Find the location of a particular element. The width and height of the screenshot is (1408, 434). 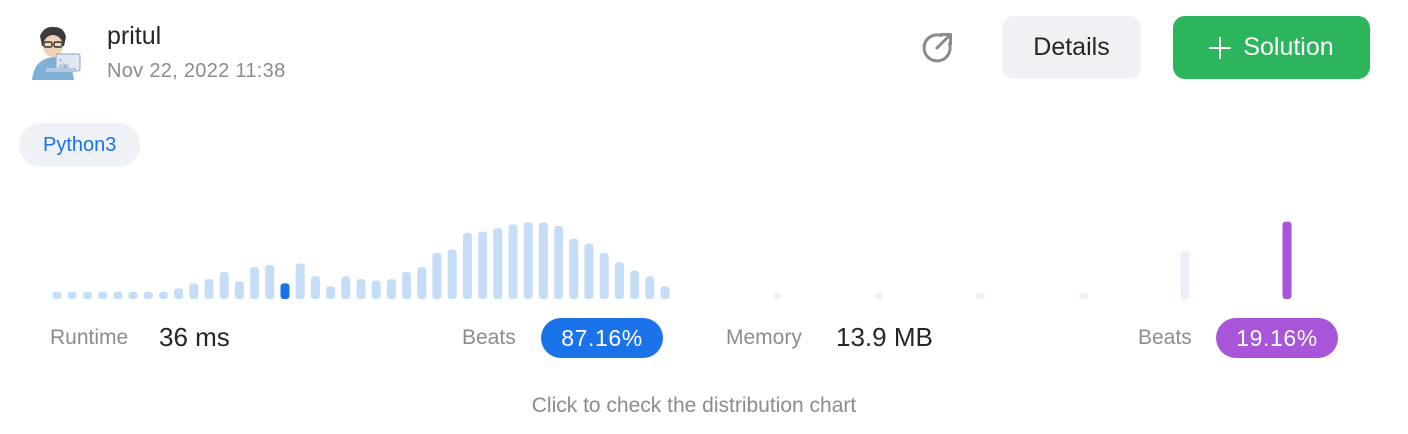

add-solution-button: Solution is located at coordinates (1271, 47).